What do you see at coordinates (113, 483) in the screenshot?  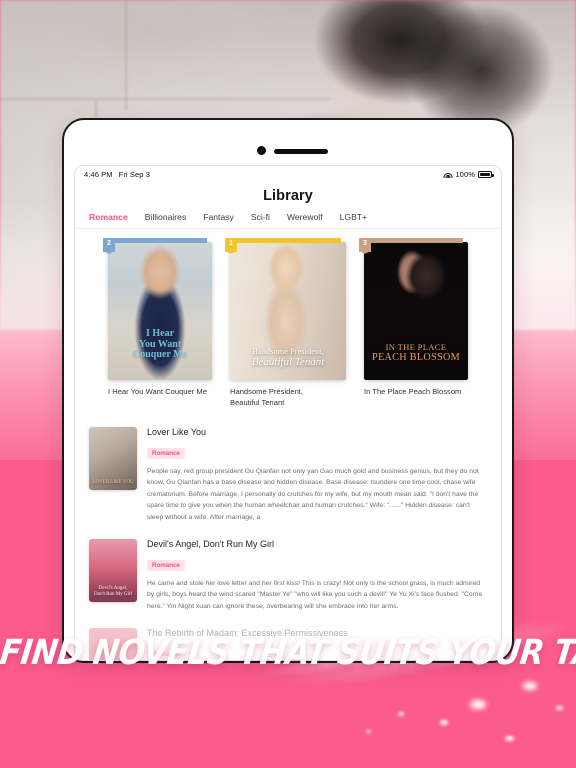 I see `thumb-title-overlay: LOVER LIKE YOU` at bounding box center [113, 483].